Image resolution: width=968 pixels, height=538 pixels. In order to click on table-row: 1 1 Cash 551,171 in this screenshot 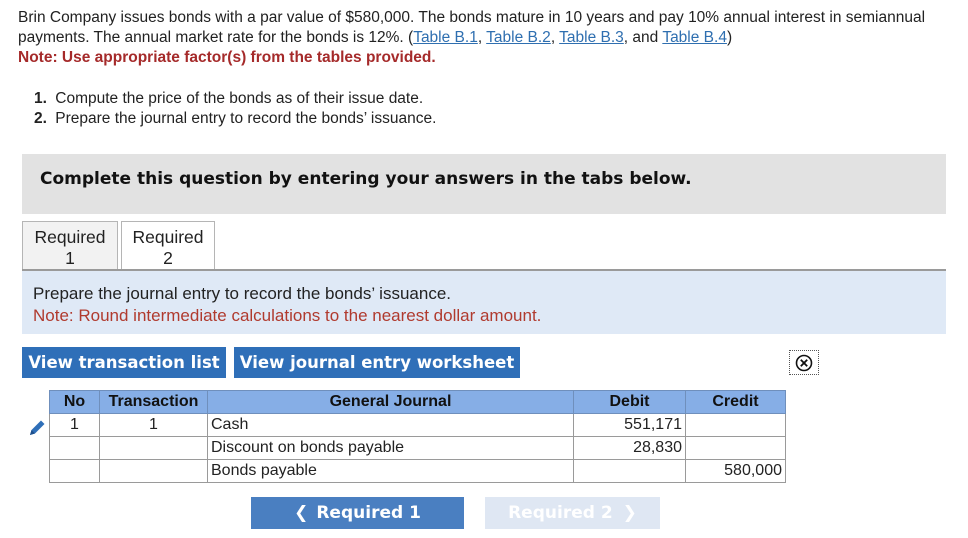, I will do `click(417, 425)`.